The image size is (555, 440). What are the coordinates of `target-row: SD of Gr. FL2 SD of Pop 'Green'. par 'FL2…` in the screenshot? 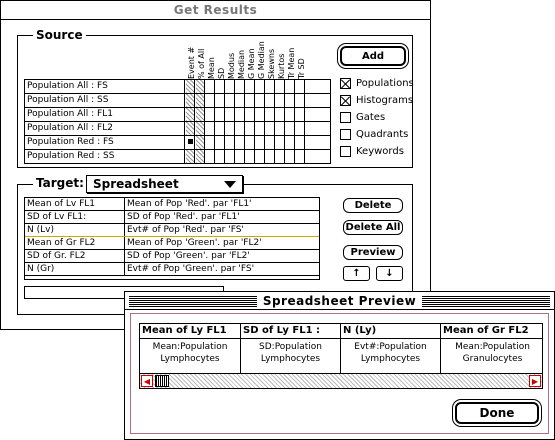 It's located at (172, 256).